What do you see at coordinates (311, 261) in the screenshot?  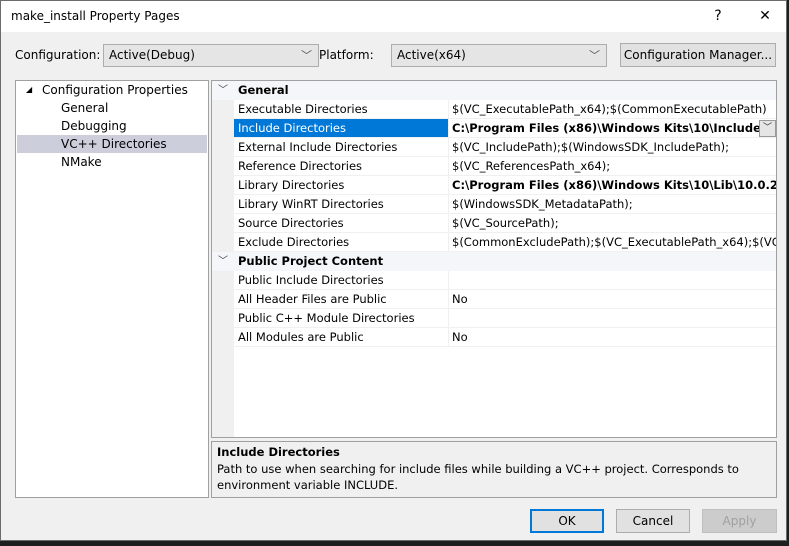 I see `category-title: Public Project Content` at bounding box center [311, 261].